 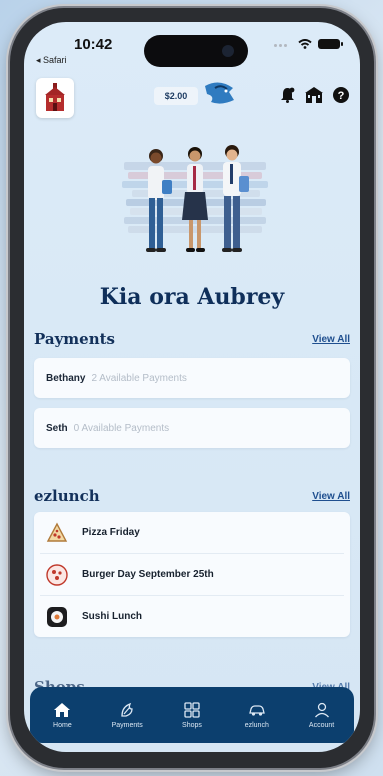 I want to click on bottom-nav: Home Payments Shops ezlunch Account, so click(x=192, y=715).